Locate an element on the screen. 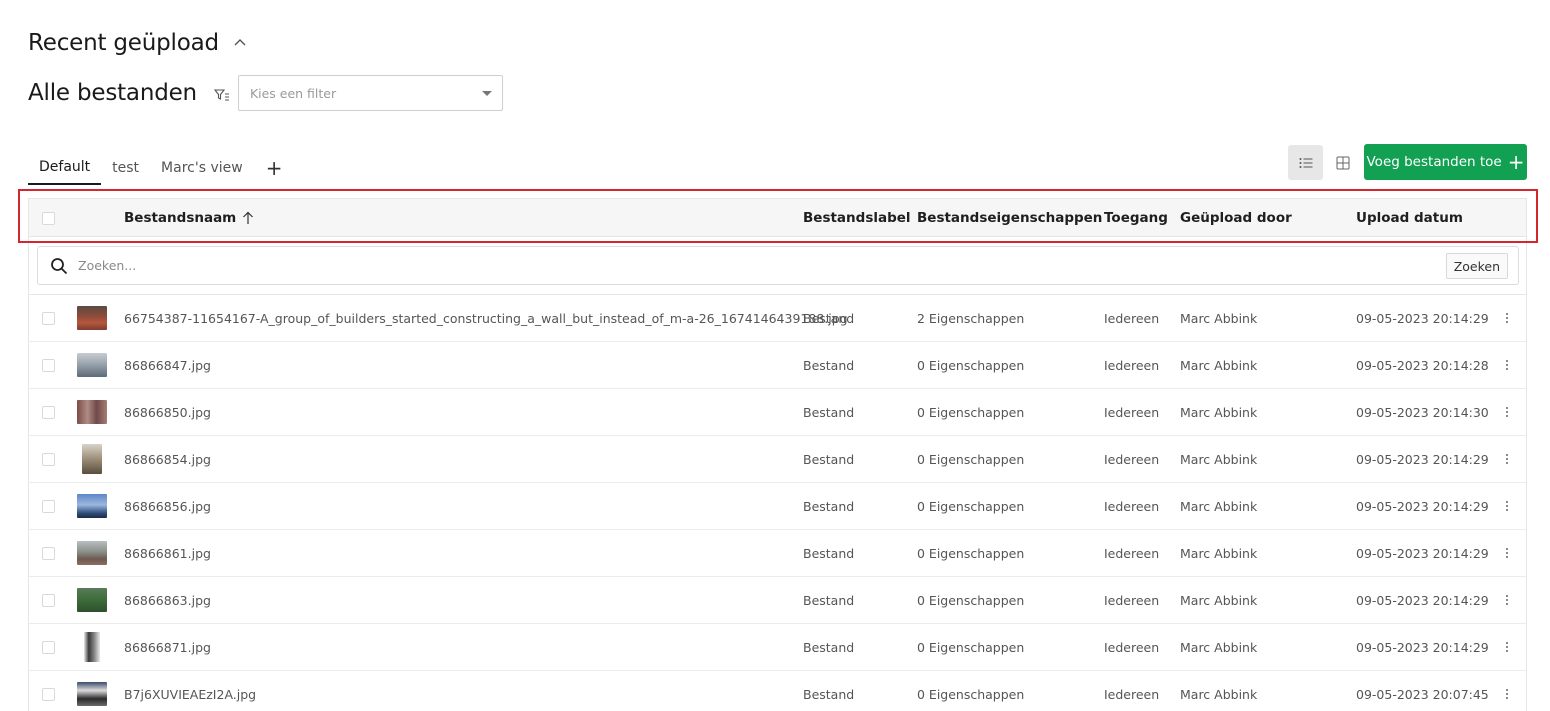 This screenshot has width=1550, height=711. file-name: 86866850.jpg is located at coordinates (167, 412).